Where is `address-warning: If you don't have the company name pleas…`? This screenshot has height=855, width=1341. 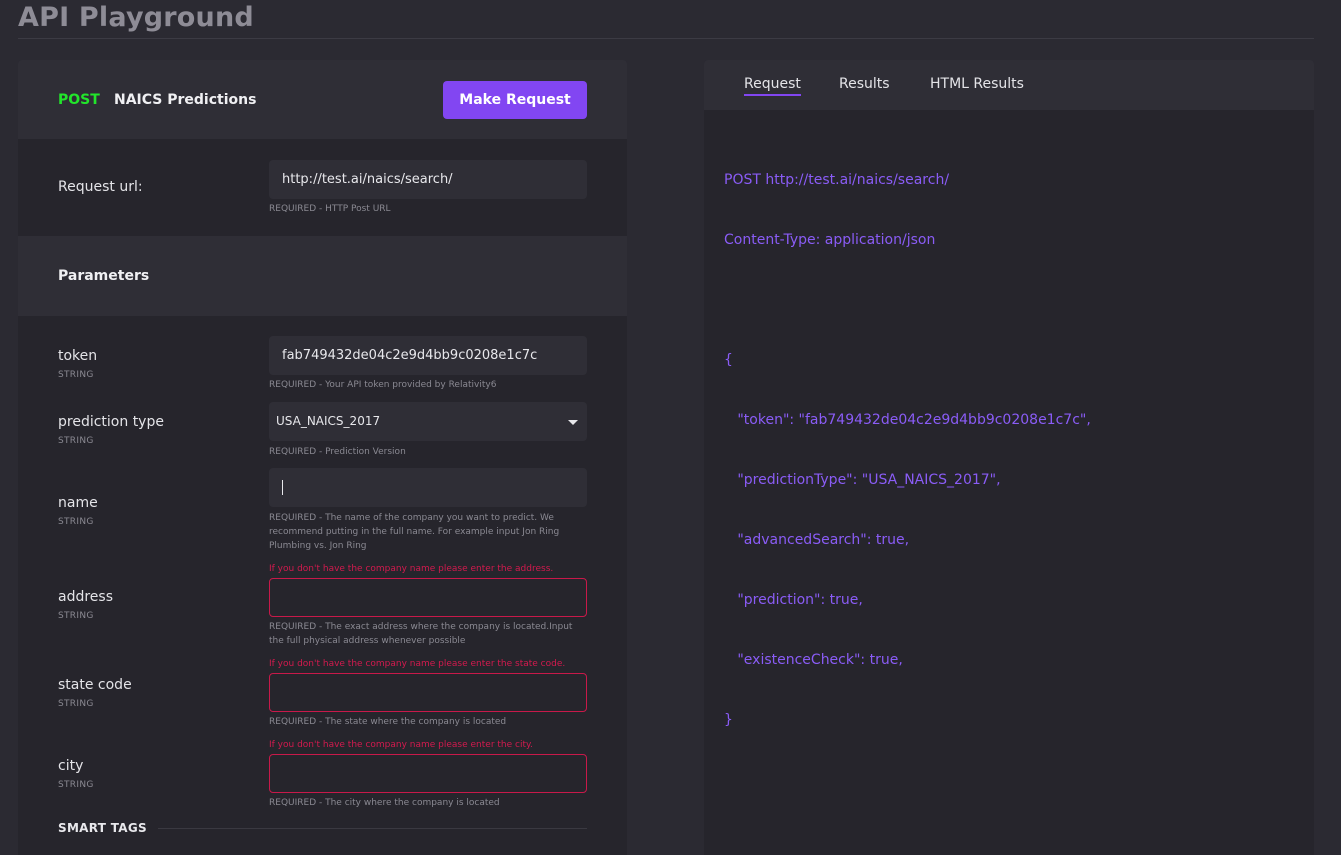
address-warning: If you don't have the company name pleas… is located at coordinates (411, 569).